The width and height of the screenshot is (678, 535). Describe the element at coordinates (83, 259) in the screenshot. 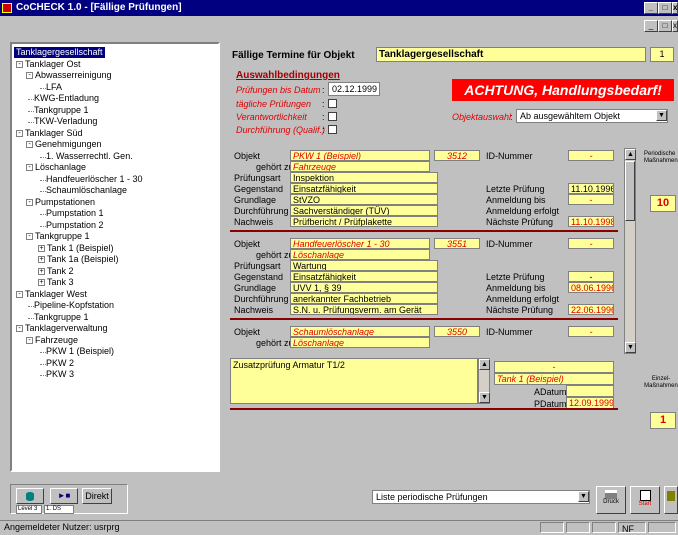

I see `tree-item: Tank 1a (Beispiel)` at that location.